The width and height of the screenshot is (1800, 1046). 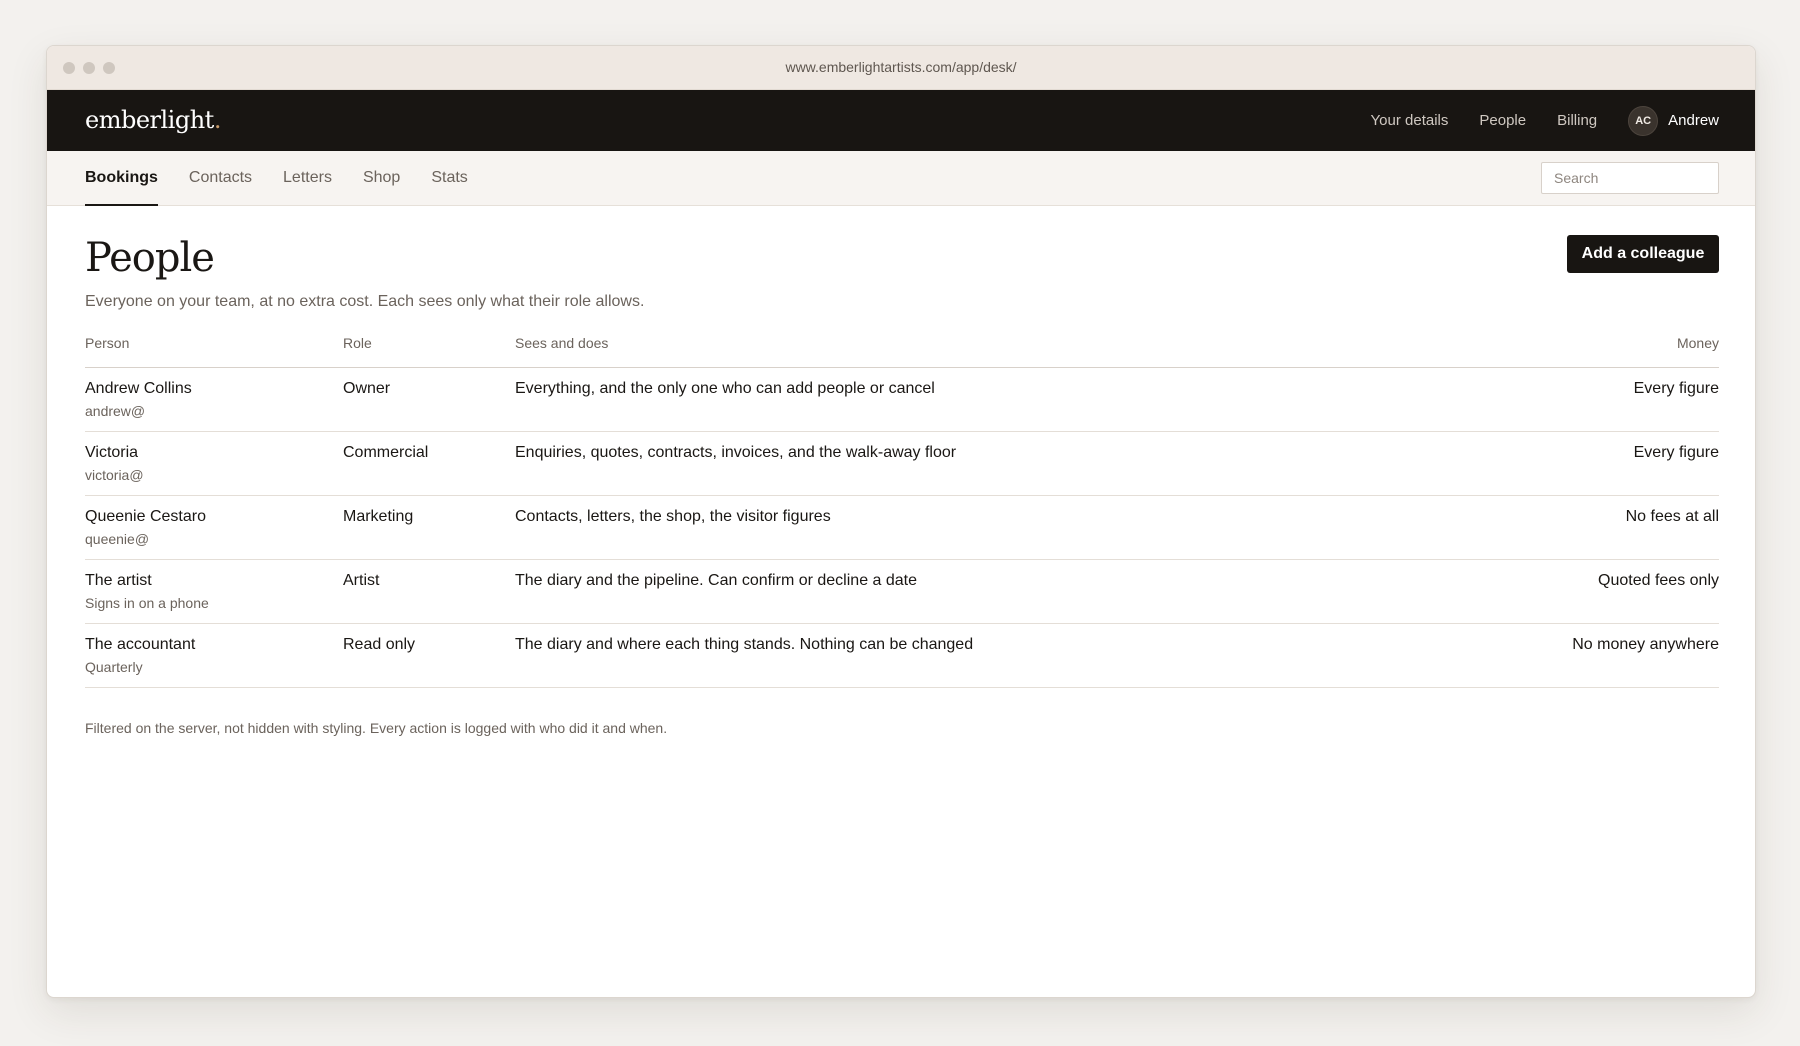 What do you see at coordinates (220, 178) in the screenshot?
I see `tab-contacts: Contacts` at bounding box center [220, 178].